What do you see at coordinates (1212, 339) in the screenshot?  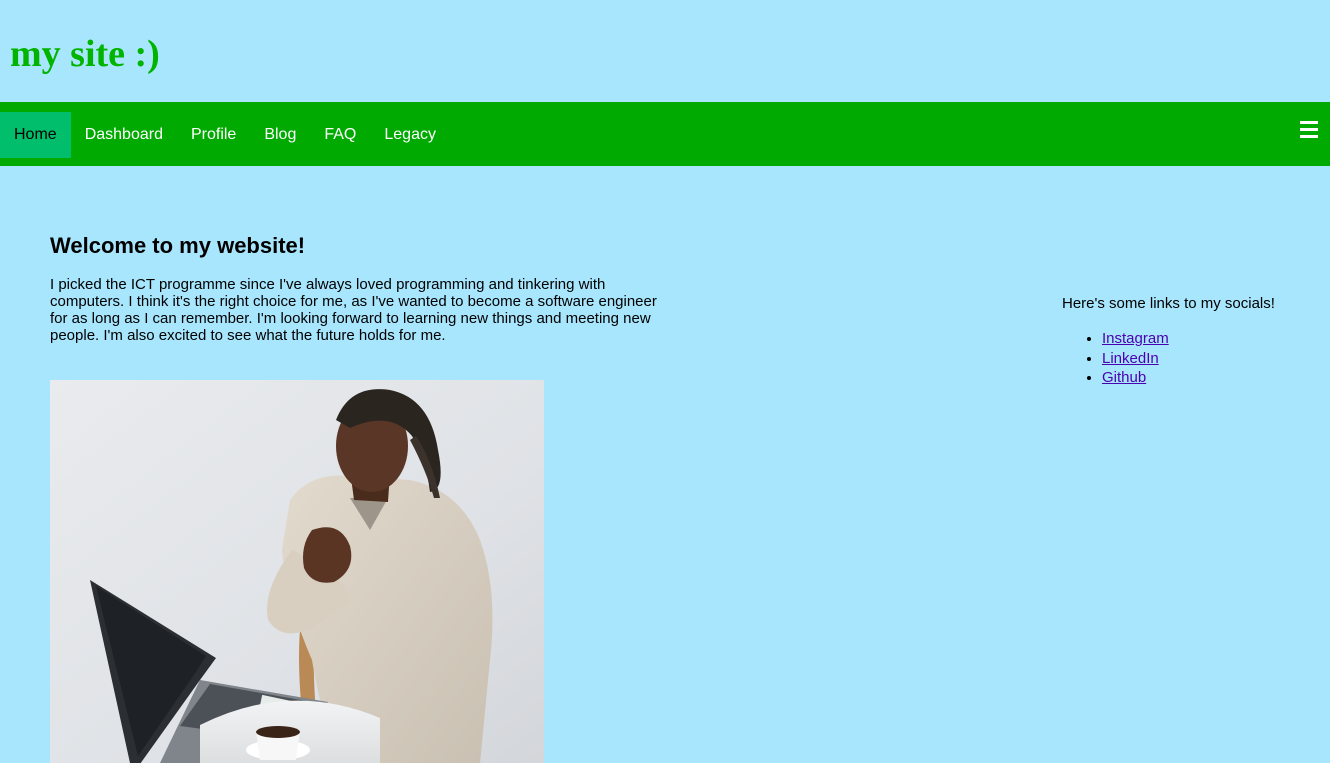 I see `list-item: Instagram` at bounding box center [1212, 339].